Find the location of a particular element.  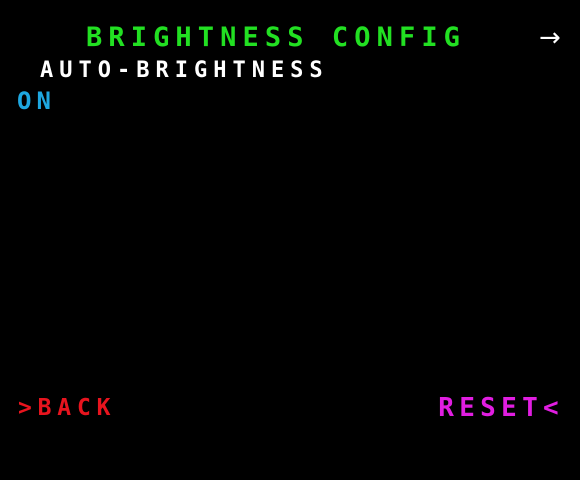

reset-button: RESET< is located at coordinates (501, 408).